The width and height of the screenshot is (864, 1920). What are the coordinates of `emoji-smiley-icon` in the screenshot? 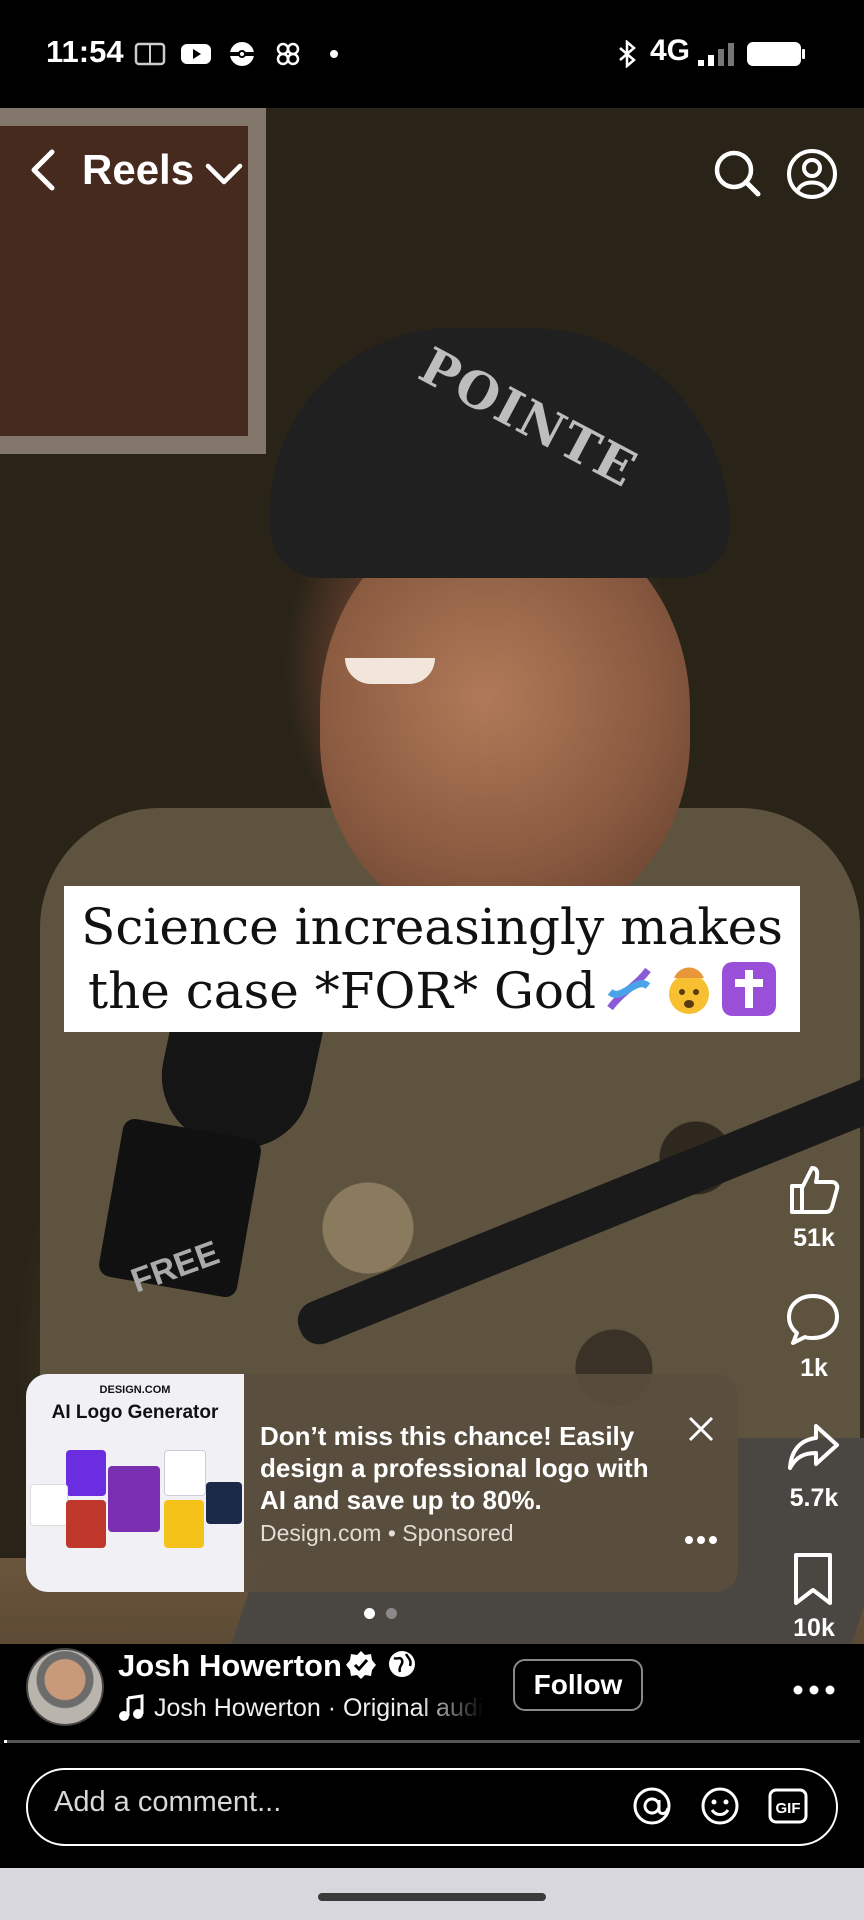 It's located at (720, 1806).